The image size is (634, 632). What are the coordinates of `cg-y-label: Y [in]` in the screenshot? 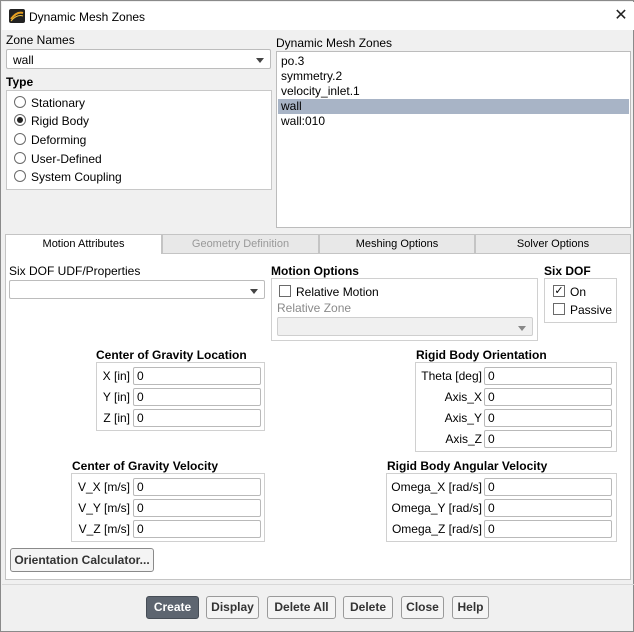 It's located at (116, 397).